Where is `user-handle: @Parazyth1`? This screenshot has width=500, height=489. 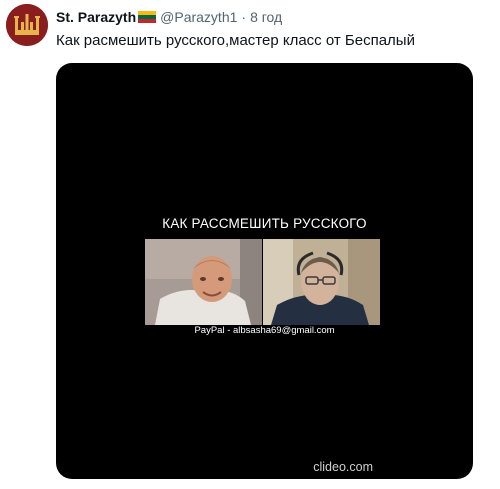 user-handle: @Parazyth1 is located at coordinates (198, 17).